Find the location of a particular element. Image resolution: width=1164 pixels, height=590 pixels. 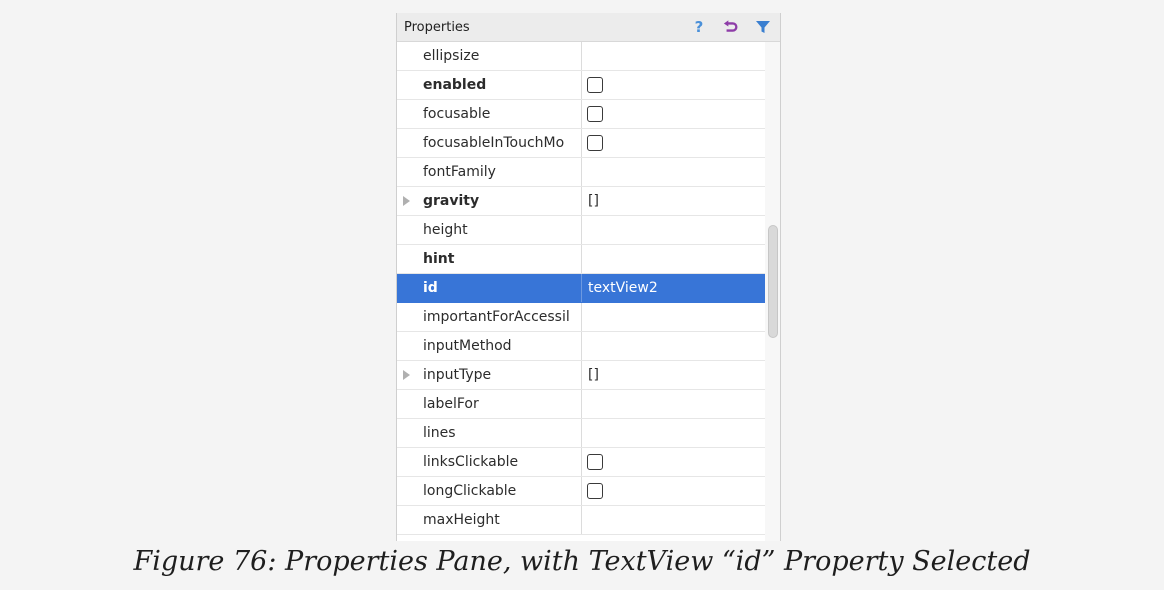

property-value-cell: textView2 is located at coordinates (673, 288).